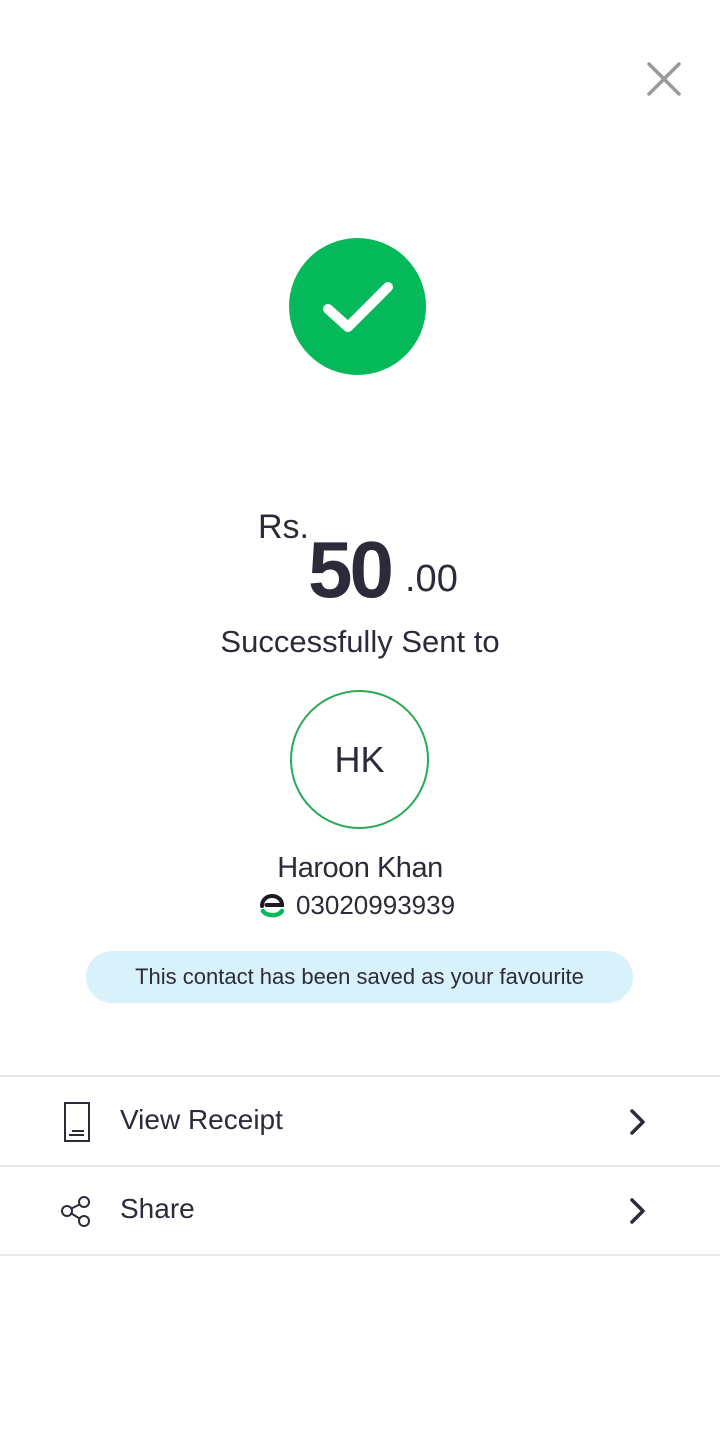 Image resolution: width=720 pixels, height=1440 pixels. What do you see at coordinates (360, 1121) in the screenshot?
I see `view-receipt-row: View Receipt` at bounding box center [360, 1121].